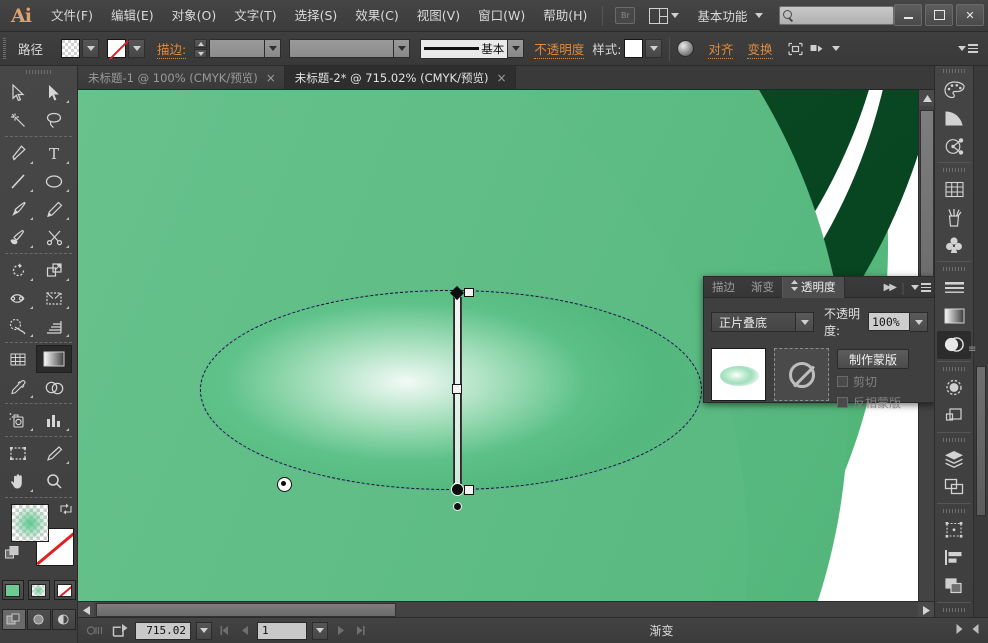  I want to click on dock-resize-handle: ≡, so click(972, 349).